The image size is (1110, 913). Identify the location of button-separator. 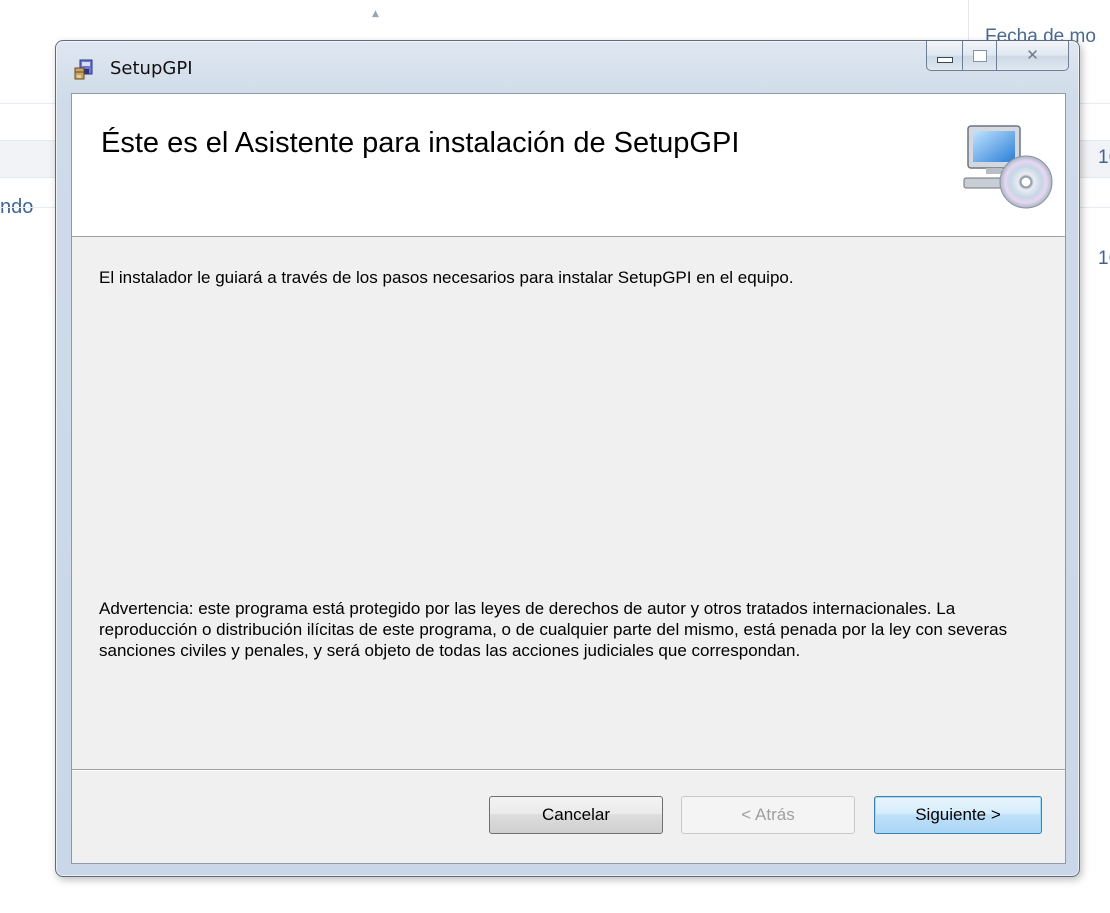
(568, 770).